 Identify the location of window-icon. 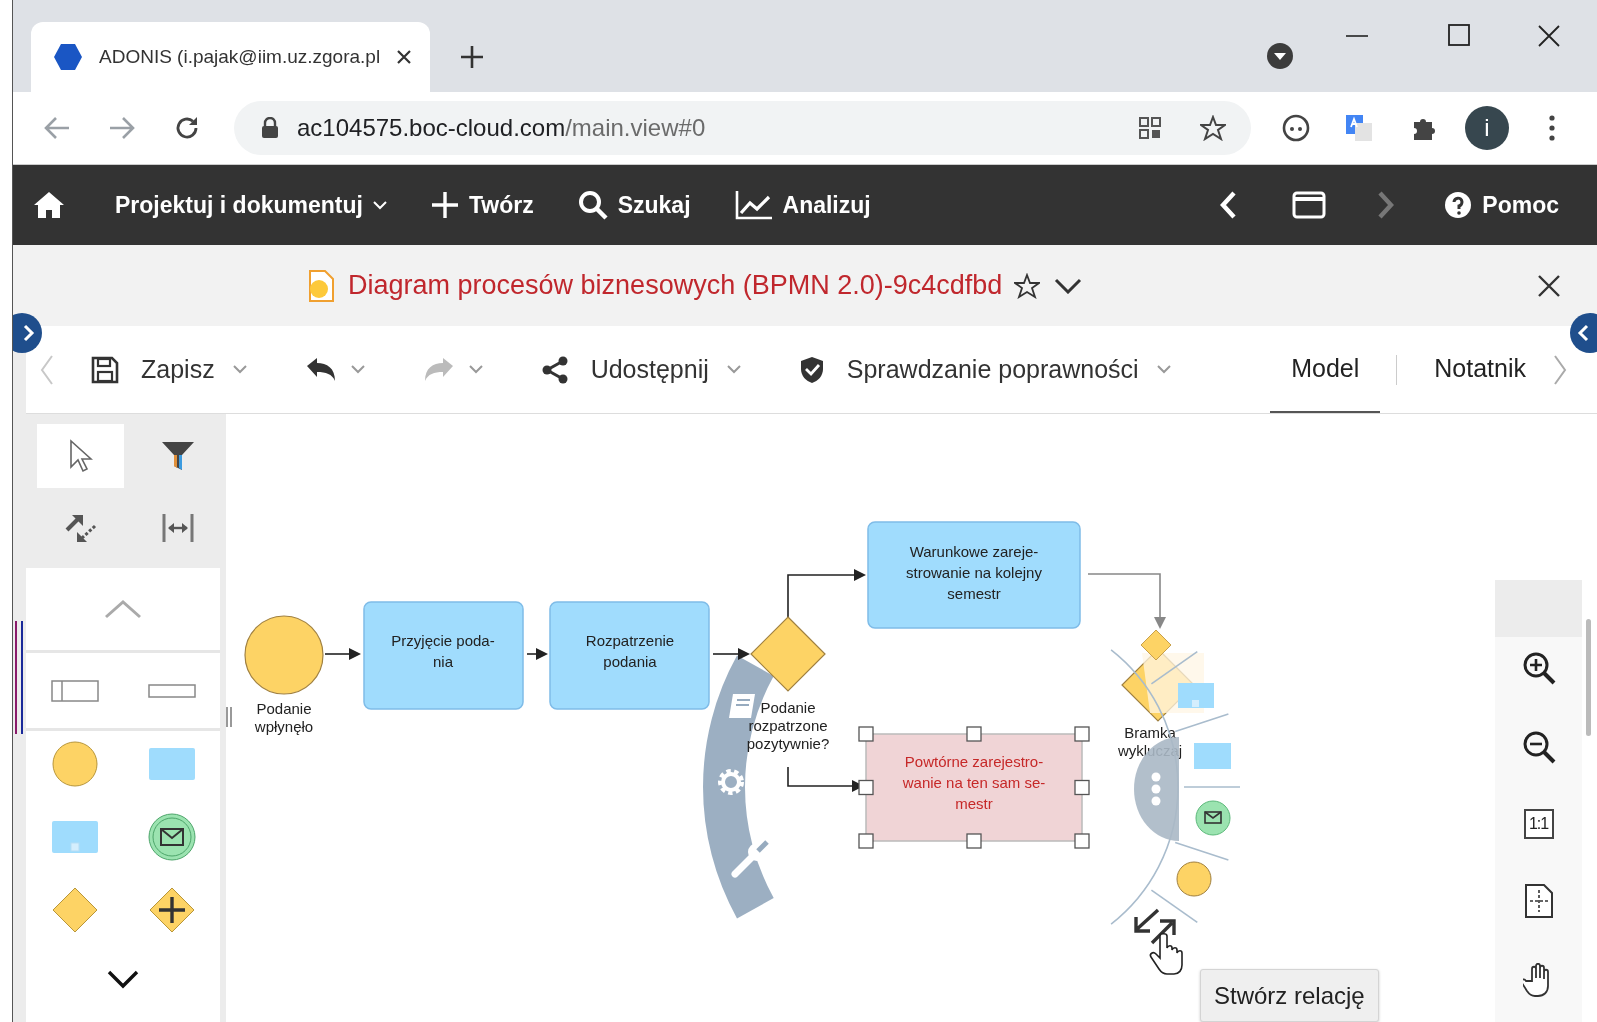
(1309, 205).